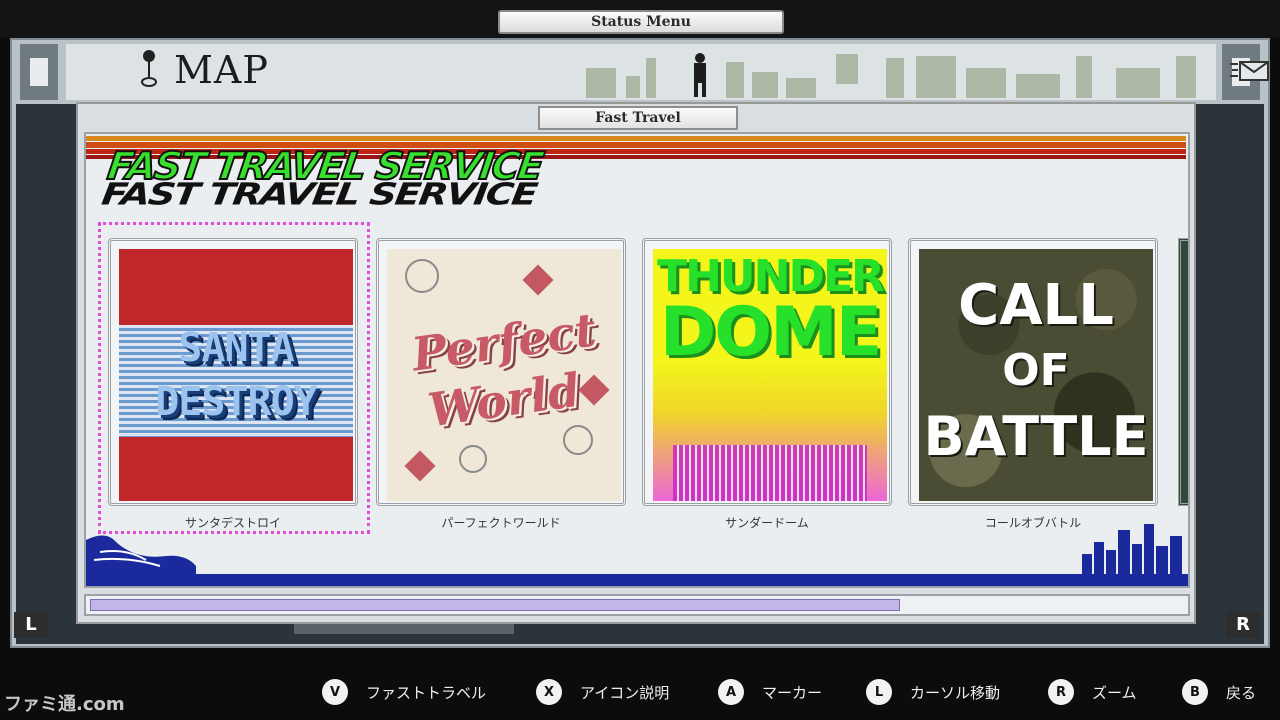 The image size is (1280, 720). What do you see at coordinates (426, 692) in the screenshot?
I see `hint-label: ファストトラベル` at bounding box center [426, 692].